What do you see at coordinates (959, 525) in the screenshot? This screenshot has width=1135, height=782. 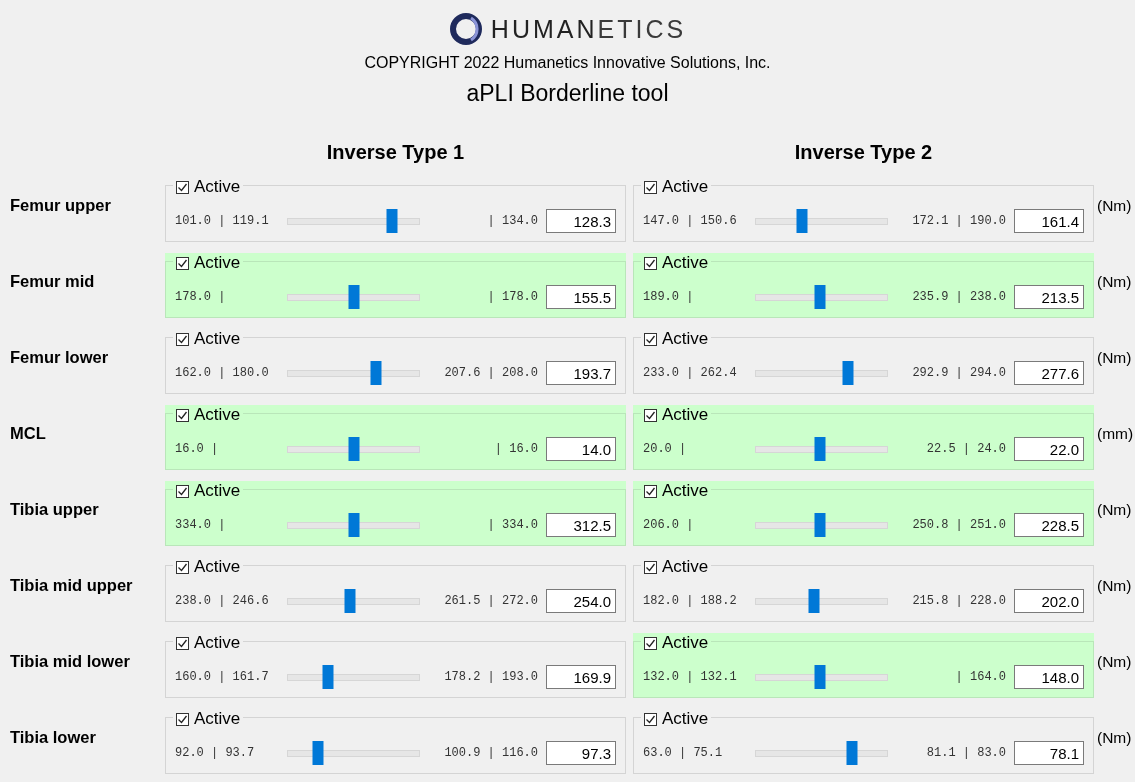 I see `max-limits: 250.8 | 251.0` at bounding box center [959, 525].